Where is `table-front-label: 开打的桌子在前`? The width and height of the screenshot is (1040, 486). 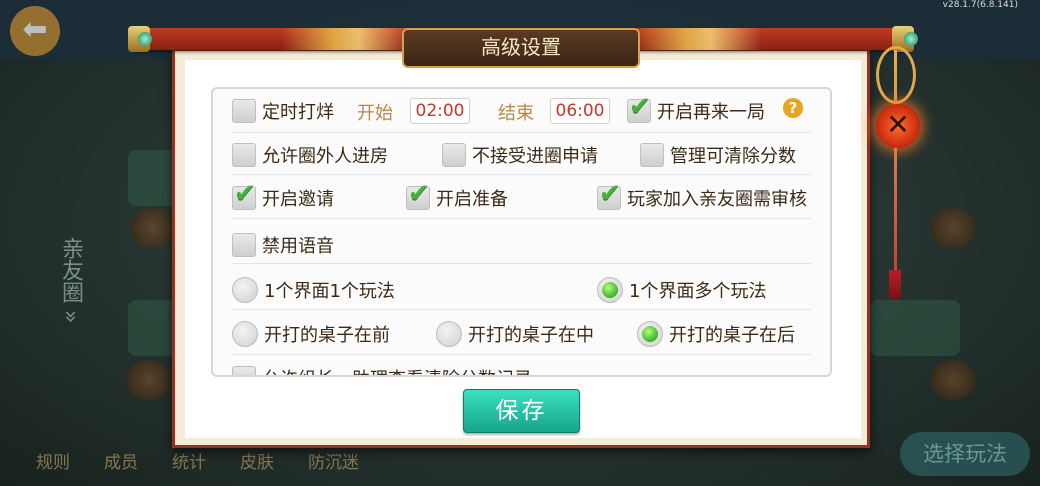
table-front-label: 开打的桌子在前 is located at coordinates (327, 335).